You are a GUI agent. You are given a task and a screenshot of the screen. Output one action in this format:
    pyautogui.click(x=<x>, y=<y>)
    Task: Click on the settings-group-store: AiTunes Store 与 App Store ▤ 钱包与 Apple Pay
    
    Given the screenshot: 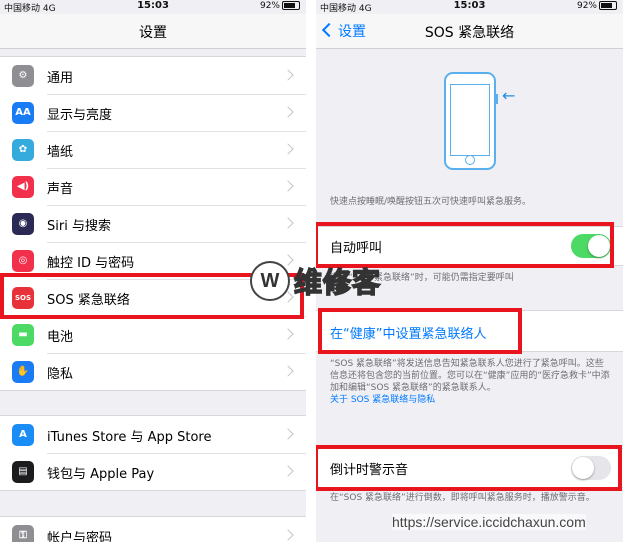 What is the action you would take?
    pyautogui.click(x=153, y=453)
    